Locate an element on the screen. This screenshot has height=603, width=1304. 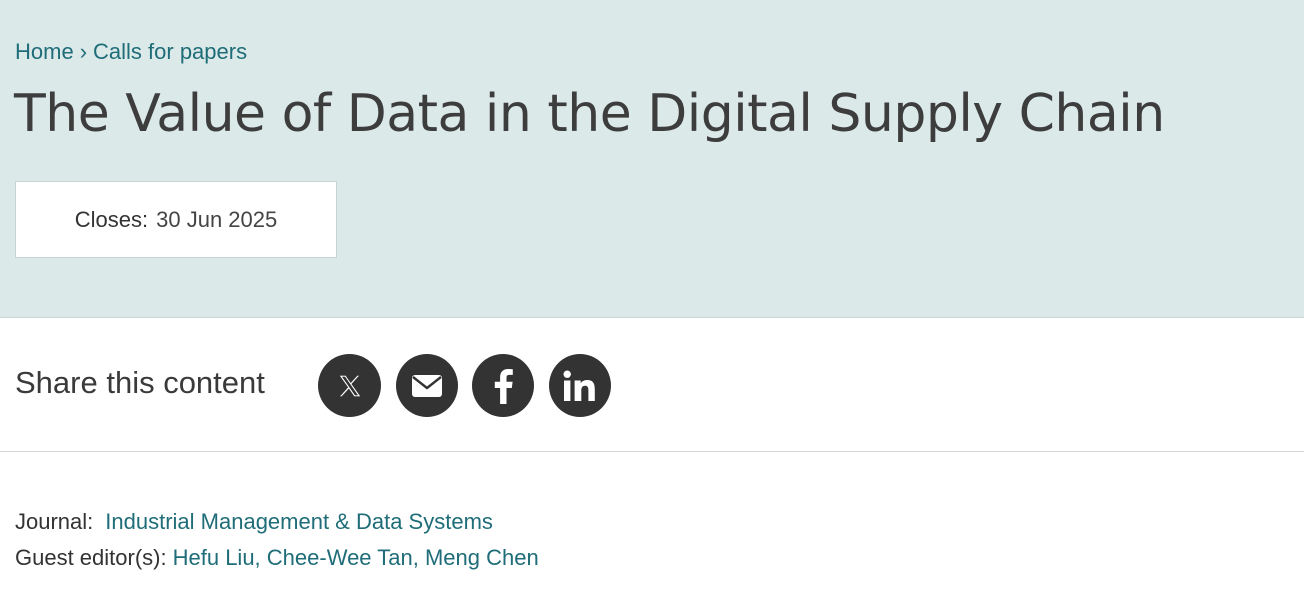
journal-link: Industrial Management & Data Systems is located at coordinates (299, 521).